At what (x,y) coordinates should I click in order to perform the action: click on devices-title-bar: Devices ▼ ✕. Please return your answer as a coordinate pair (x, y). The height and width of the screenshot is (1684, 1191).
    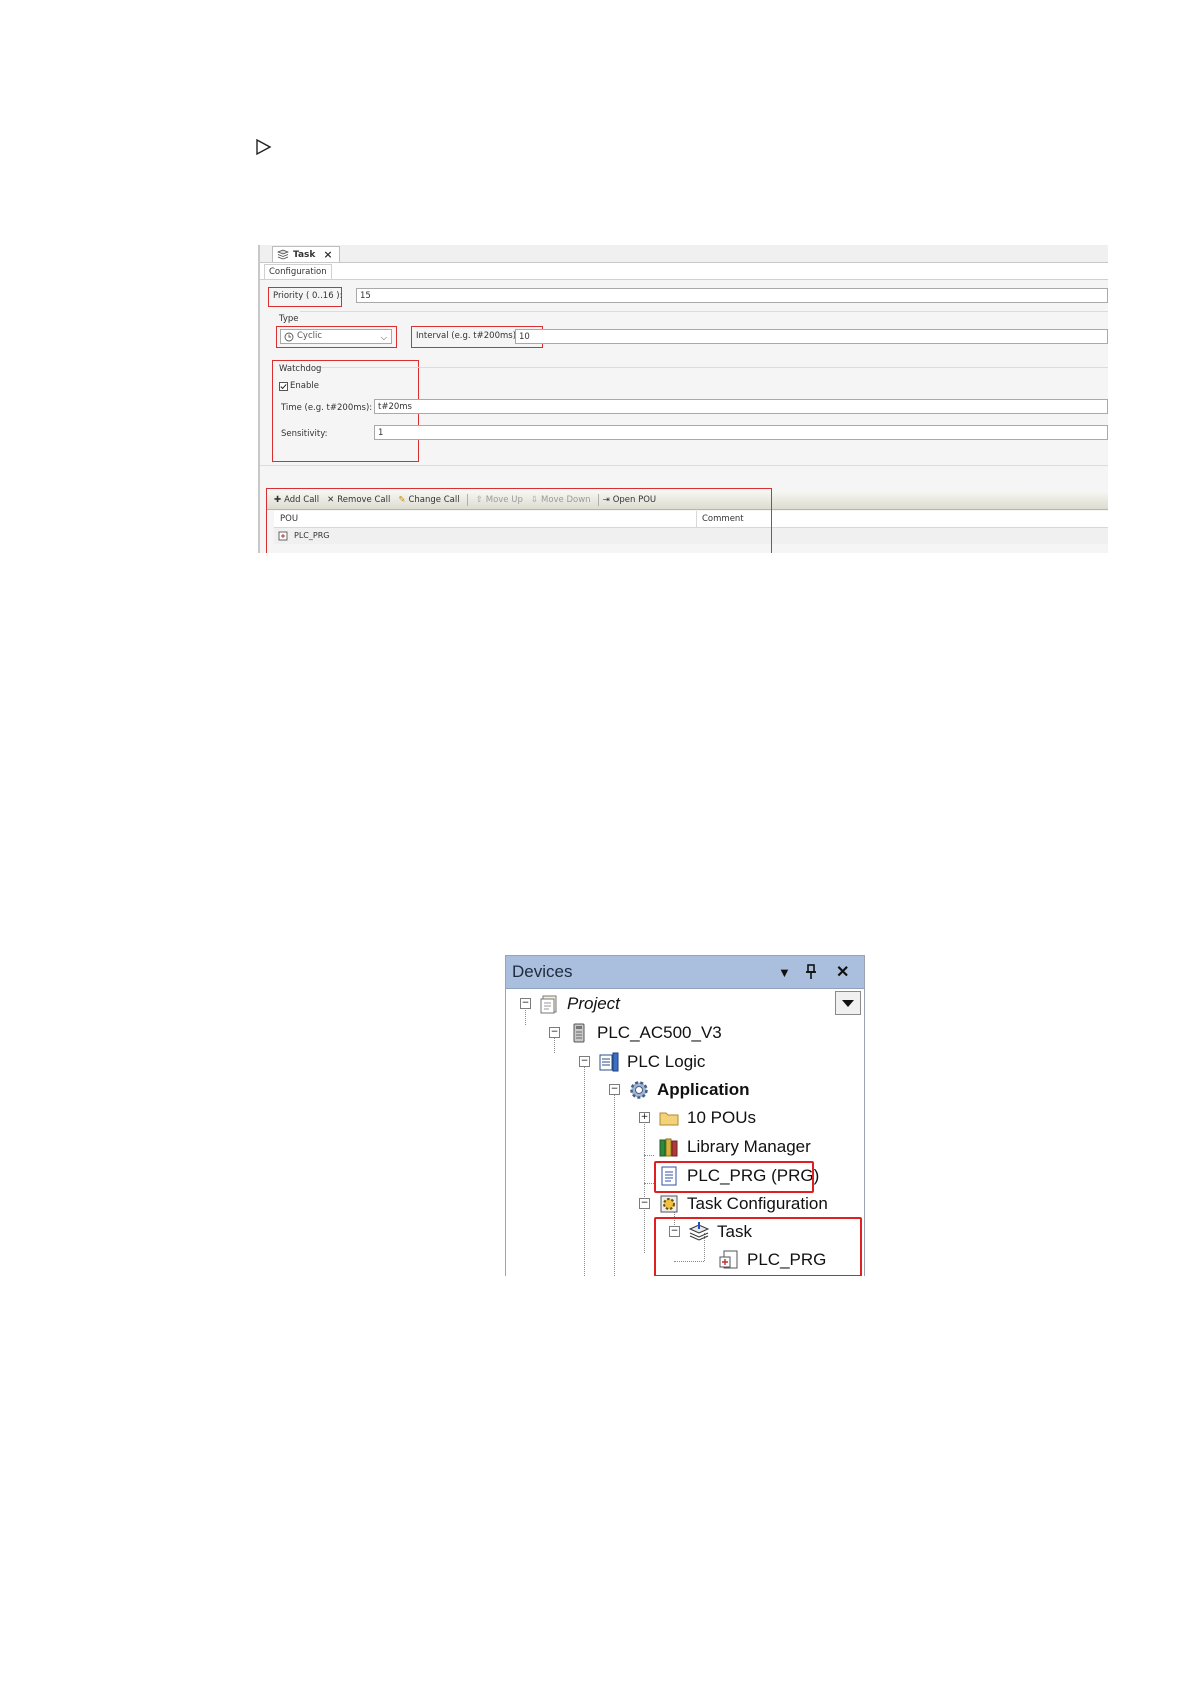
    Looking at the image, I should click on (685, 972).